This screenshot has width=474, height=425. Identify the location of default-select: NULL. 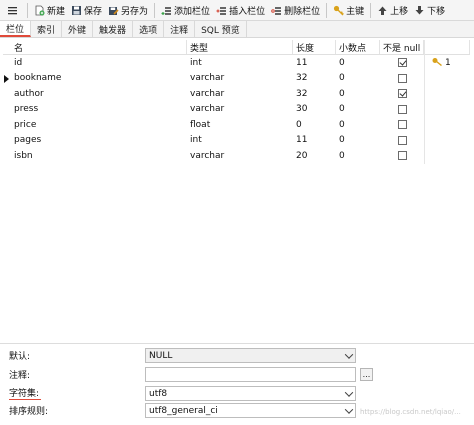
(250, 355).